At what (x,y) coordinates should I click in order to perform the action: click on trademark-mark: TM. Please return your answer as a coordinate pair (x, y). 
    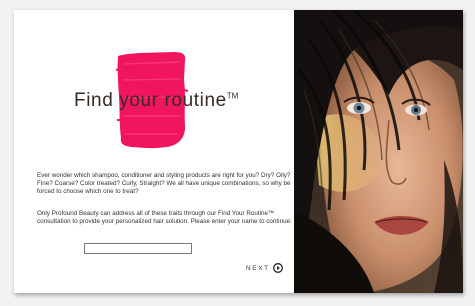
    Looking at the image, I should click on (232, 96).